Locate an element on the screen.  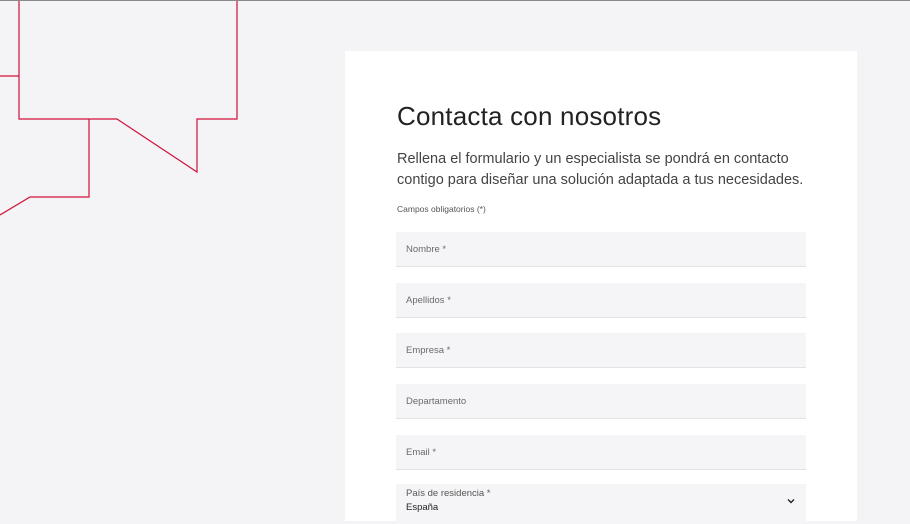
country-select: País de residencia * España is located at coordinates (601, 504).